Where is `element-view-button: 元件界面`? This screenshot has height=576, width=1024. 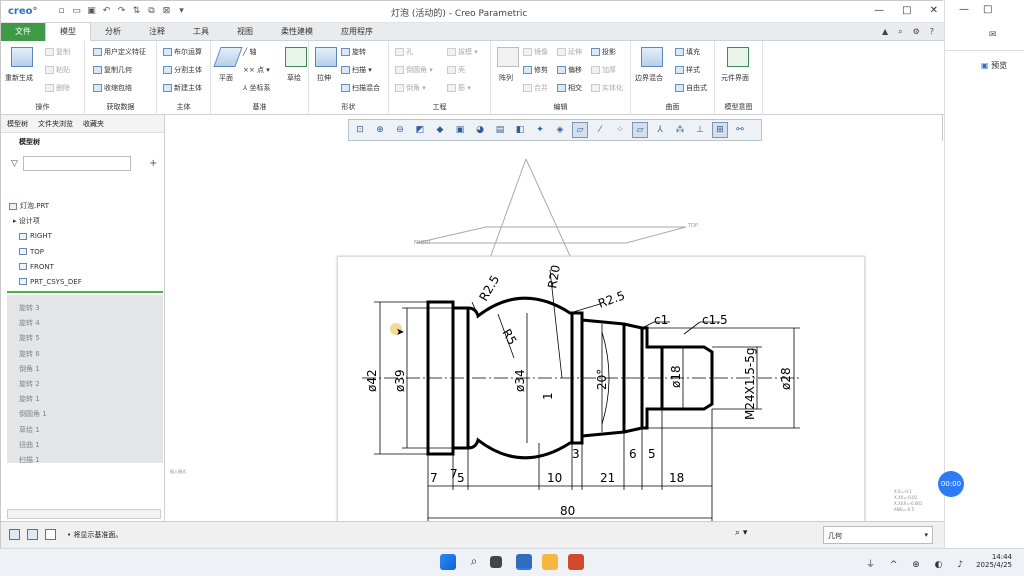 element-view-button: 元件界面 is located at coordinates (735, 78).